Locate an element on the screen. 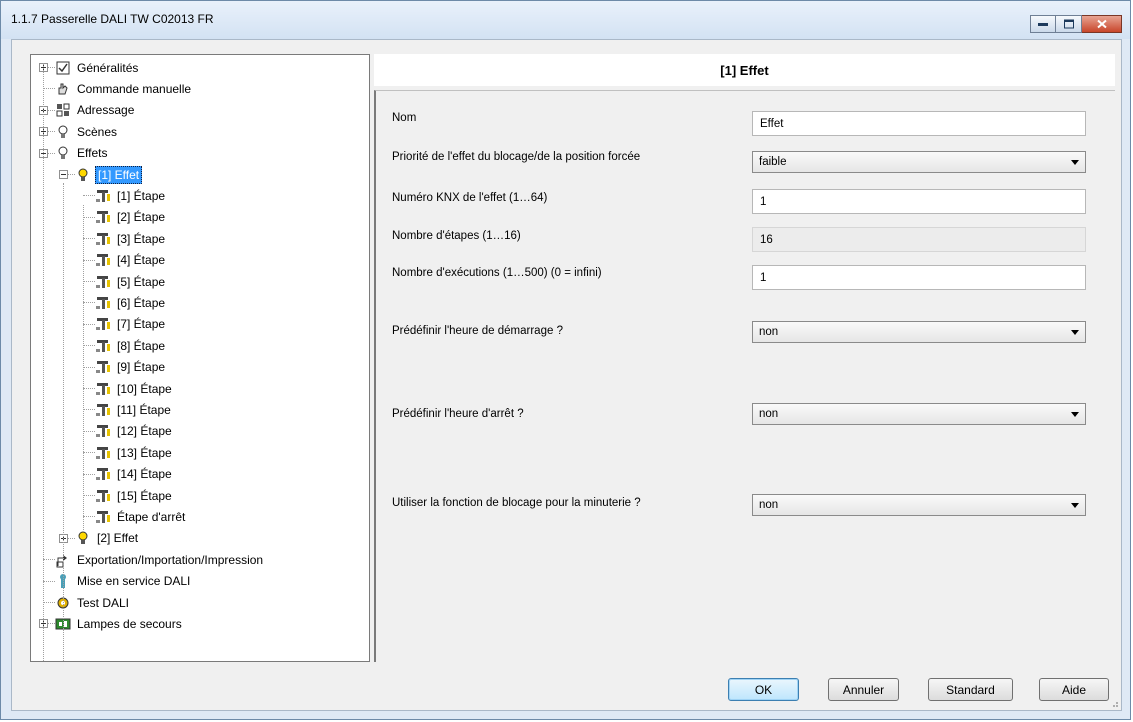  resize-grip-icon is located at coordinates (1114, 703).